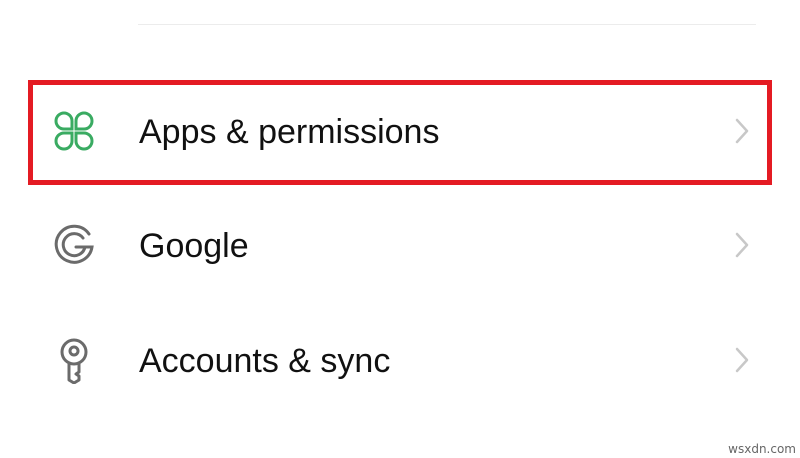 This screenshot has height=458, width=800. Describe the element at coordinates (74, 360) in the screenshot. I see `key-icon` at that location.